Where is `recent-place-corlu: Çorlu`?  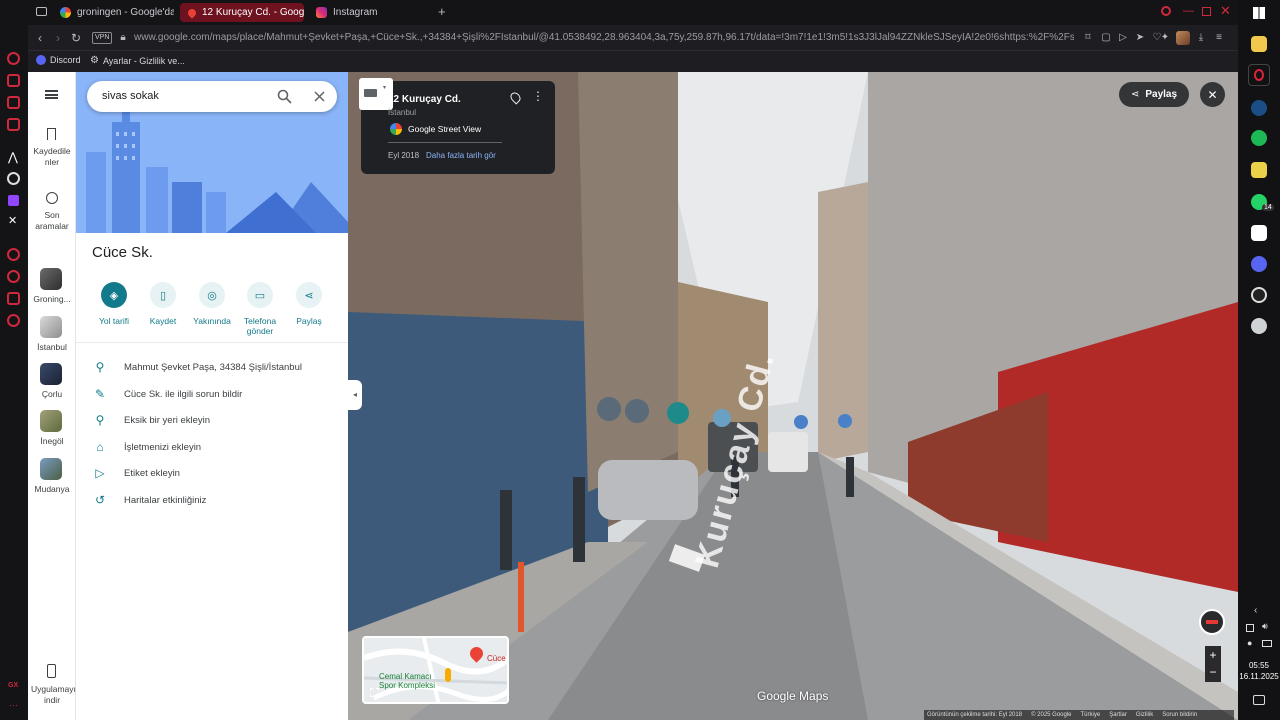
recent-place-corlu: Çorlu is located at coordinates (52, 382).